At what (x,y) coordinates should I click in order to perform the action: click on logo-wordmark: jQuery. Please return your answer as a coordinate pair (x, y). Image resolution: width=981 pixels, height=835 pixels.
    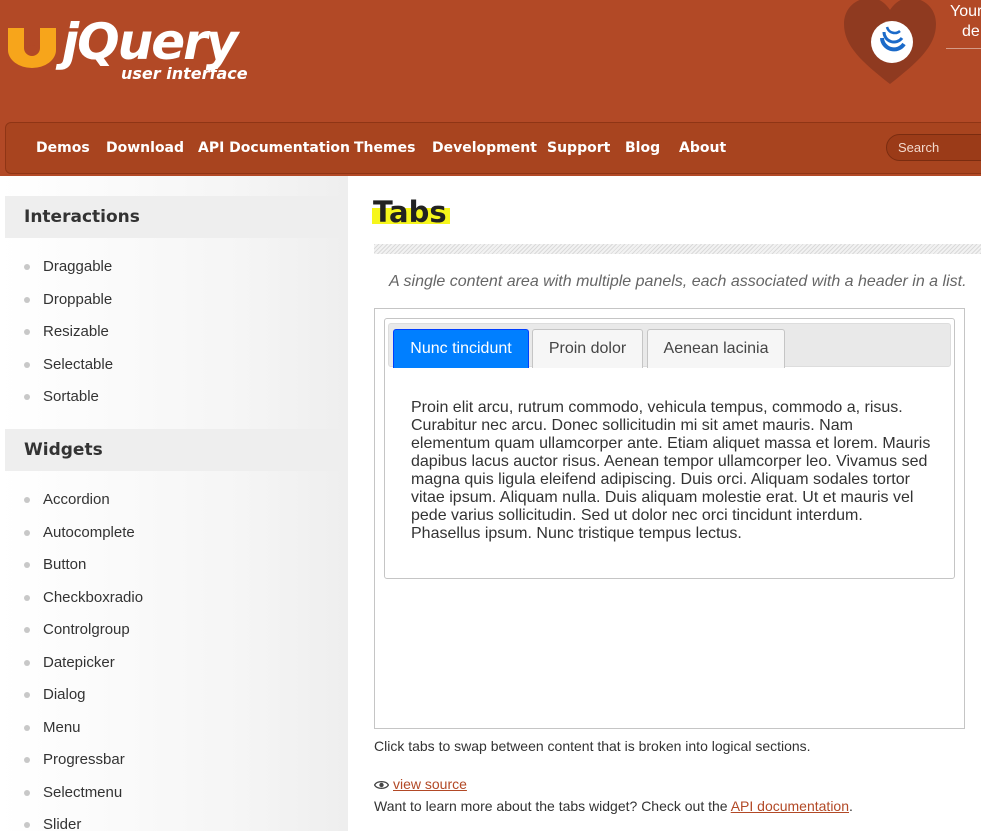
    Looking at the image, I should click on (150, 42).